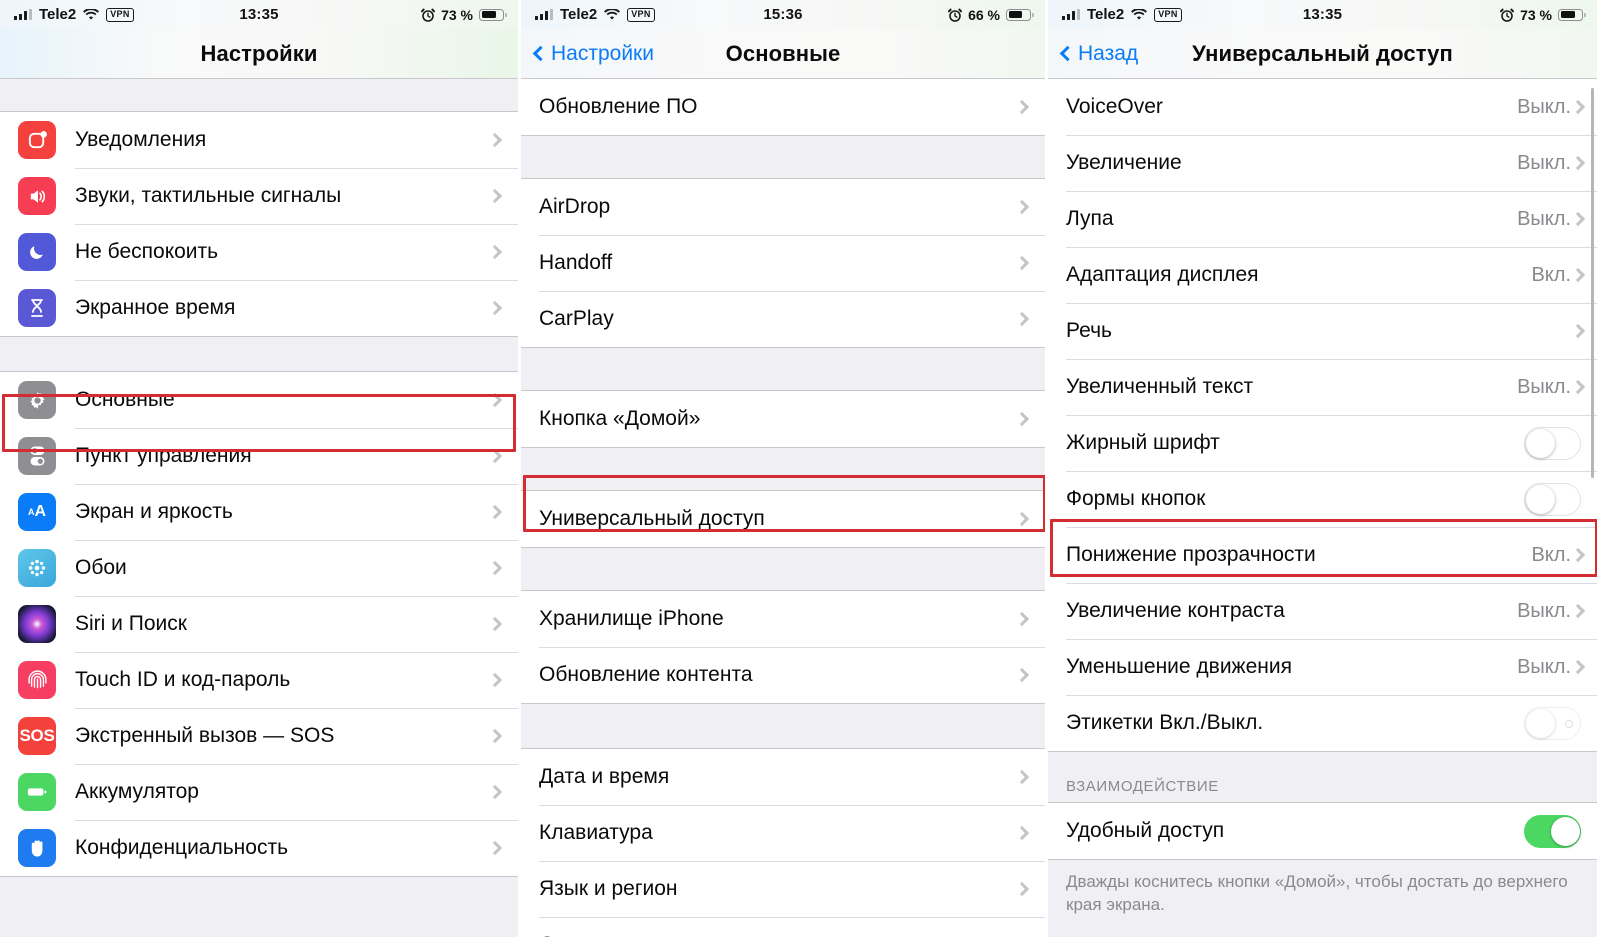  I want to click on row-larger-text: Увеличенный текст Выкл., so click(1322, 387).